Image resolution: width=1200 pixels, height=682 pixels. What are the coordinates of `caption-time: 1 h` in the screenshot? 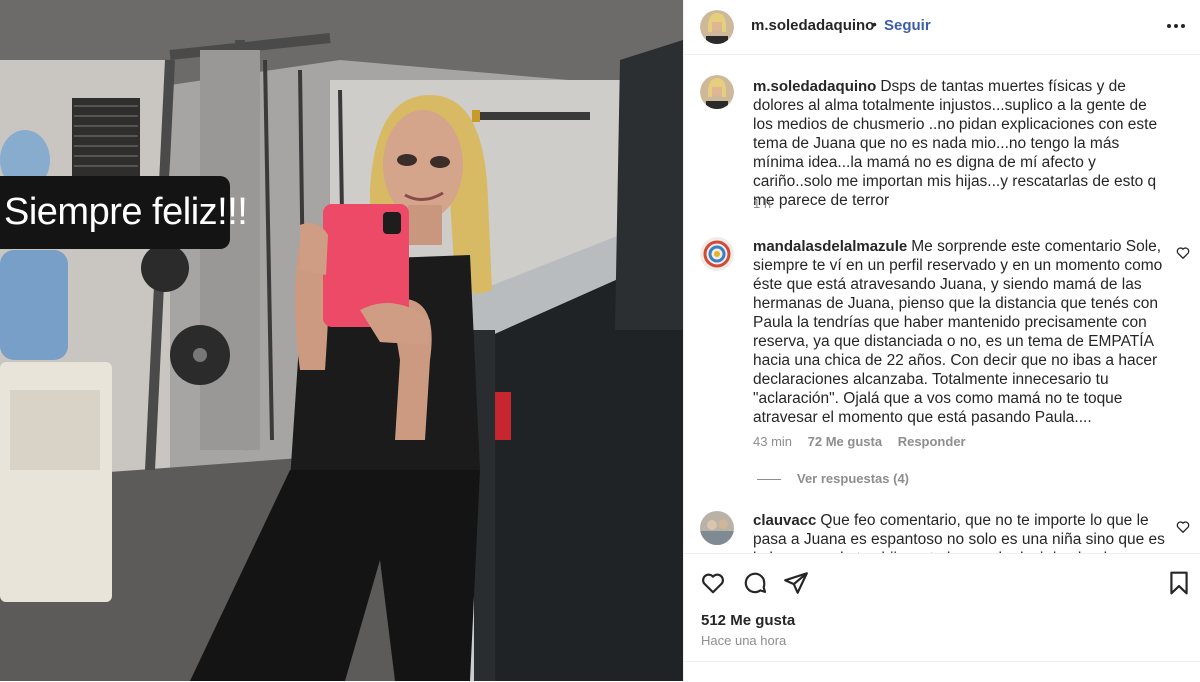 It's located at (762, 203).